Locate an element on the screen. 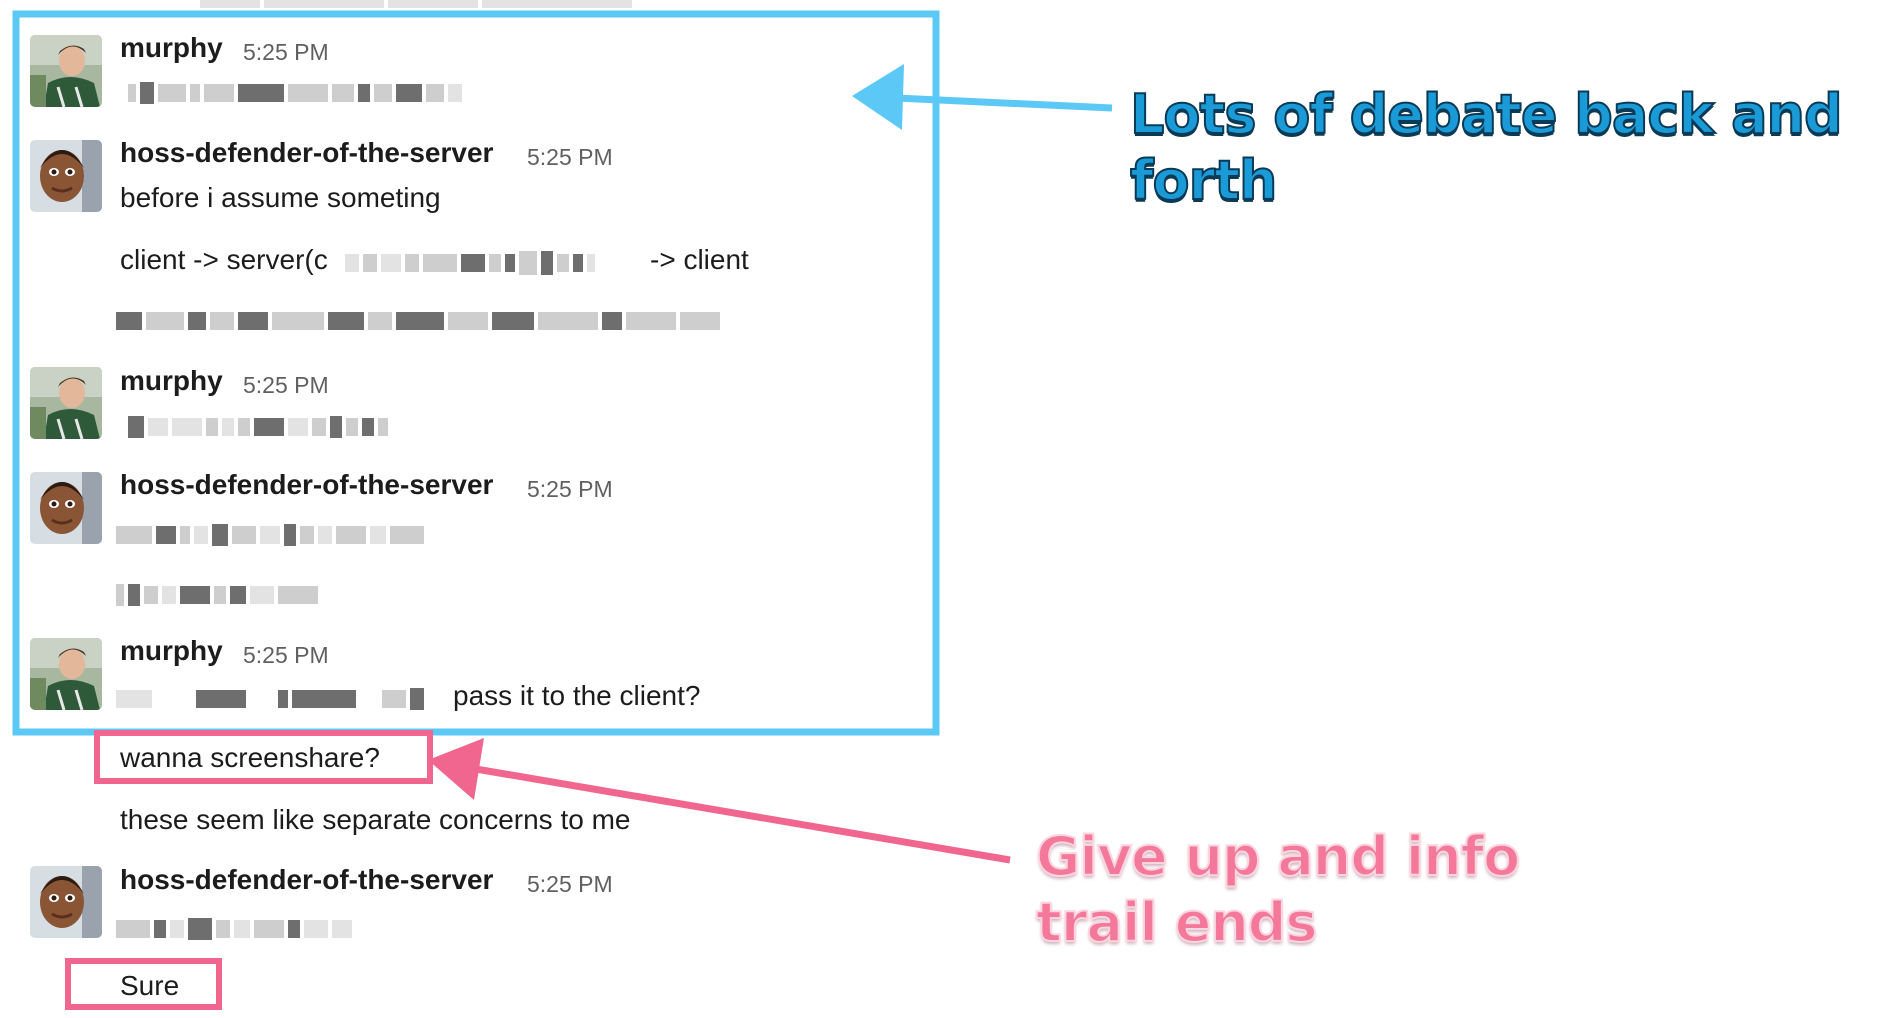 This screenshot has height=1018, width=1896. pink-arrow-icon is located at coordinates (719, 801).